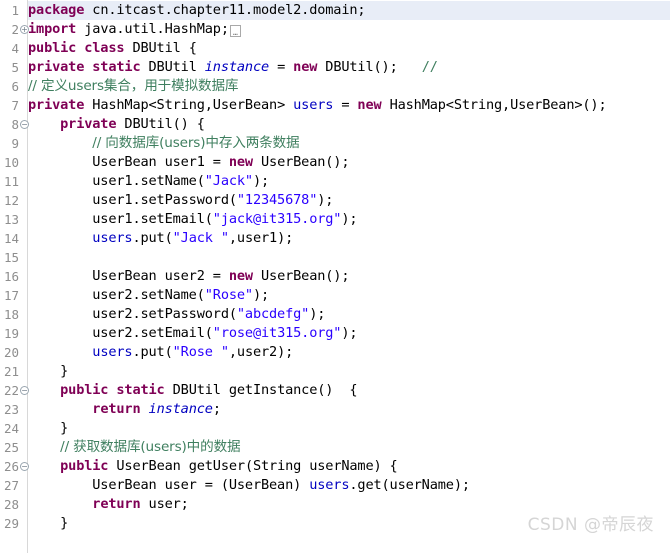 The width and height of the screenshot is (670, 553). Describe the element at coordinates (11, 181) in the screenshot. I see `line-number: 11` at that location.